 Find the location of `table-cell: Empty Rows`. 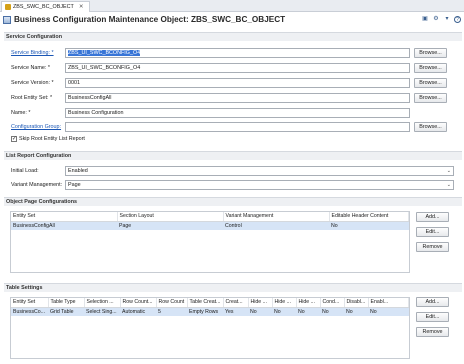

table-cell: Empty Rows is located at coordinates (205, 311).